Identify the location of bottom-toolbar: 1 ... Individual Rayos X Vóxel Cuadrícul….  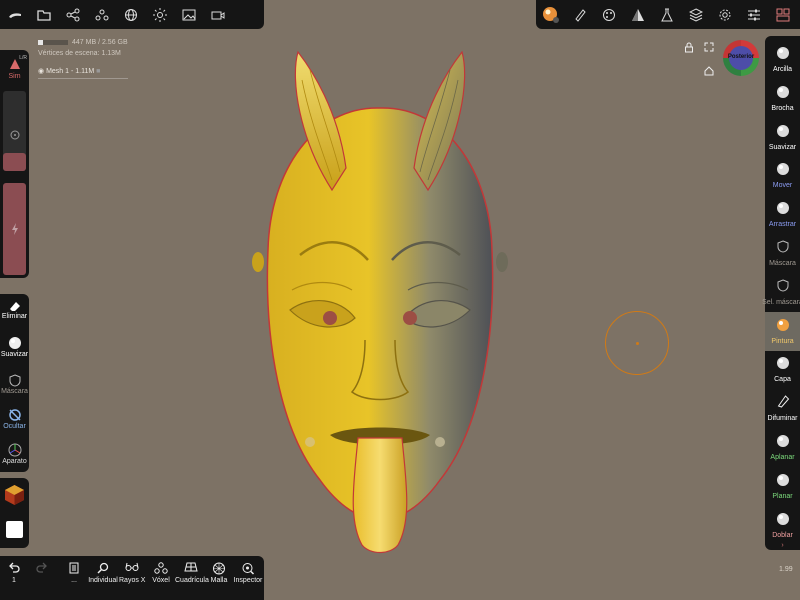
(132, 578).